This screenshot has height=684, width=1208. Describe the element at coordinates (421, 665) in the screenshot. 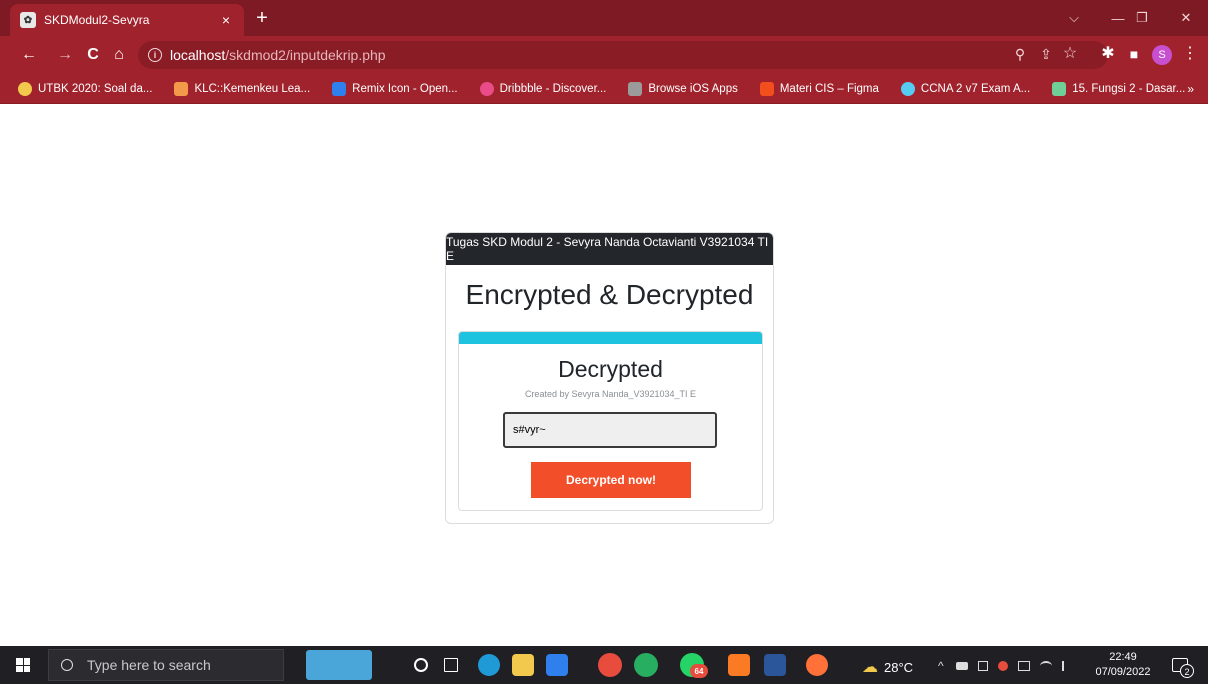

I see `cortana-icon` at that location.